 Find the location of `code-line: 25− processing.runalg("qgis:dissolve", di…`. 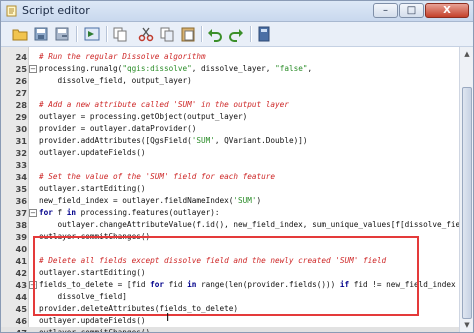

code-line: 25− processing.runalg("qgis:dissolve", di… is located at coordinates (230, 69).